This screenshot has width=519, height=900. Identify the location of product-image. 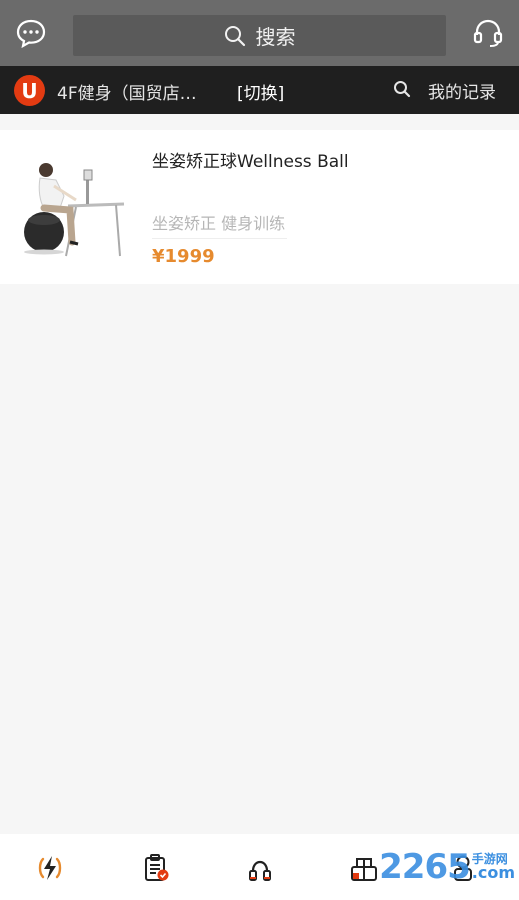
(74, 204).